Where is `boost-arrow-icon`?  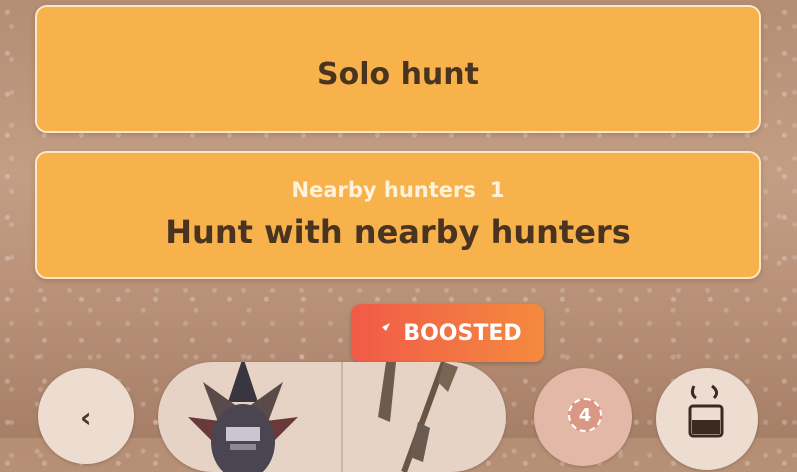
boost-arrow-icon is located at coordinates (383, 333).